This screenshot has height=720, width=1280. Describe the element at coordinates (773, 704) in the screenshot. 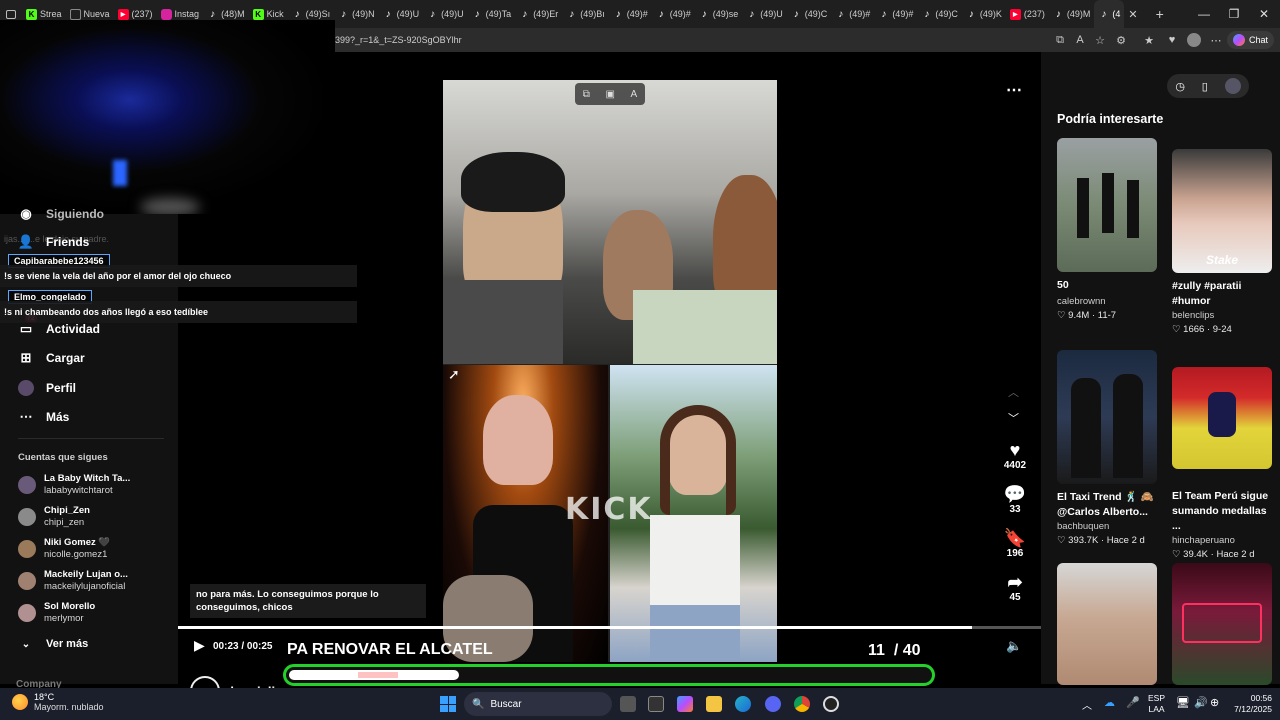

I see `discord-icon` at that location.